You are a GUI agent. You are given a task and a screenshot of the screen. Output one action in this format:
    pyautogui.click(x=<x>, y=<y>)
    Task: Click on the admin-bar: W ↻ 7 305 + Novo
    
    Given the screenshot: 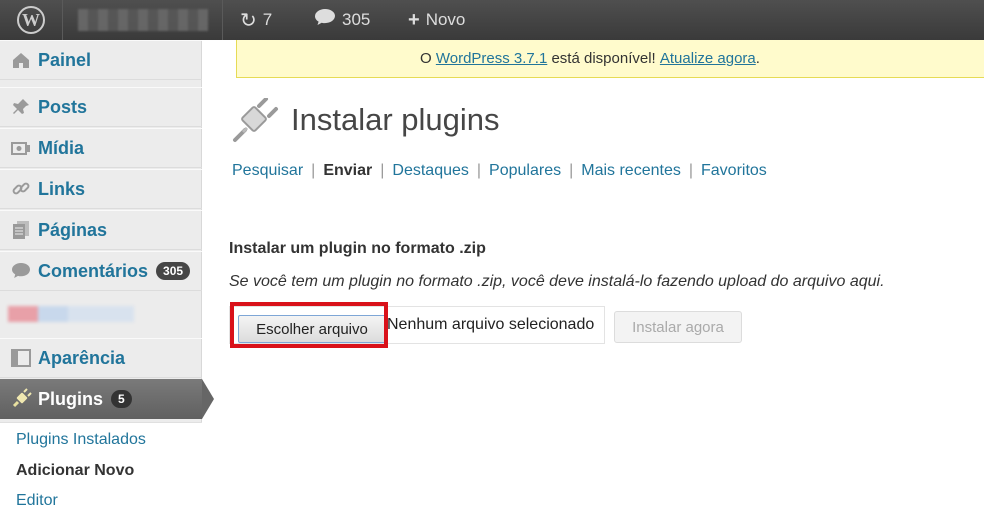 What is the action you would take?
    pyautogui.click(x=492, y=20)
    